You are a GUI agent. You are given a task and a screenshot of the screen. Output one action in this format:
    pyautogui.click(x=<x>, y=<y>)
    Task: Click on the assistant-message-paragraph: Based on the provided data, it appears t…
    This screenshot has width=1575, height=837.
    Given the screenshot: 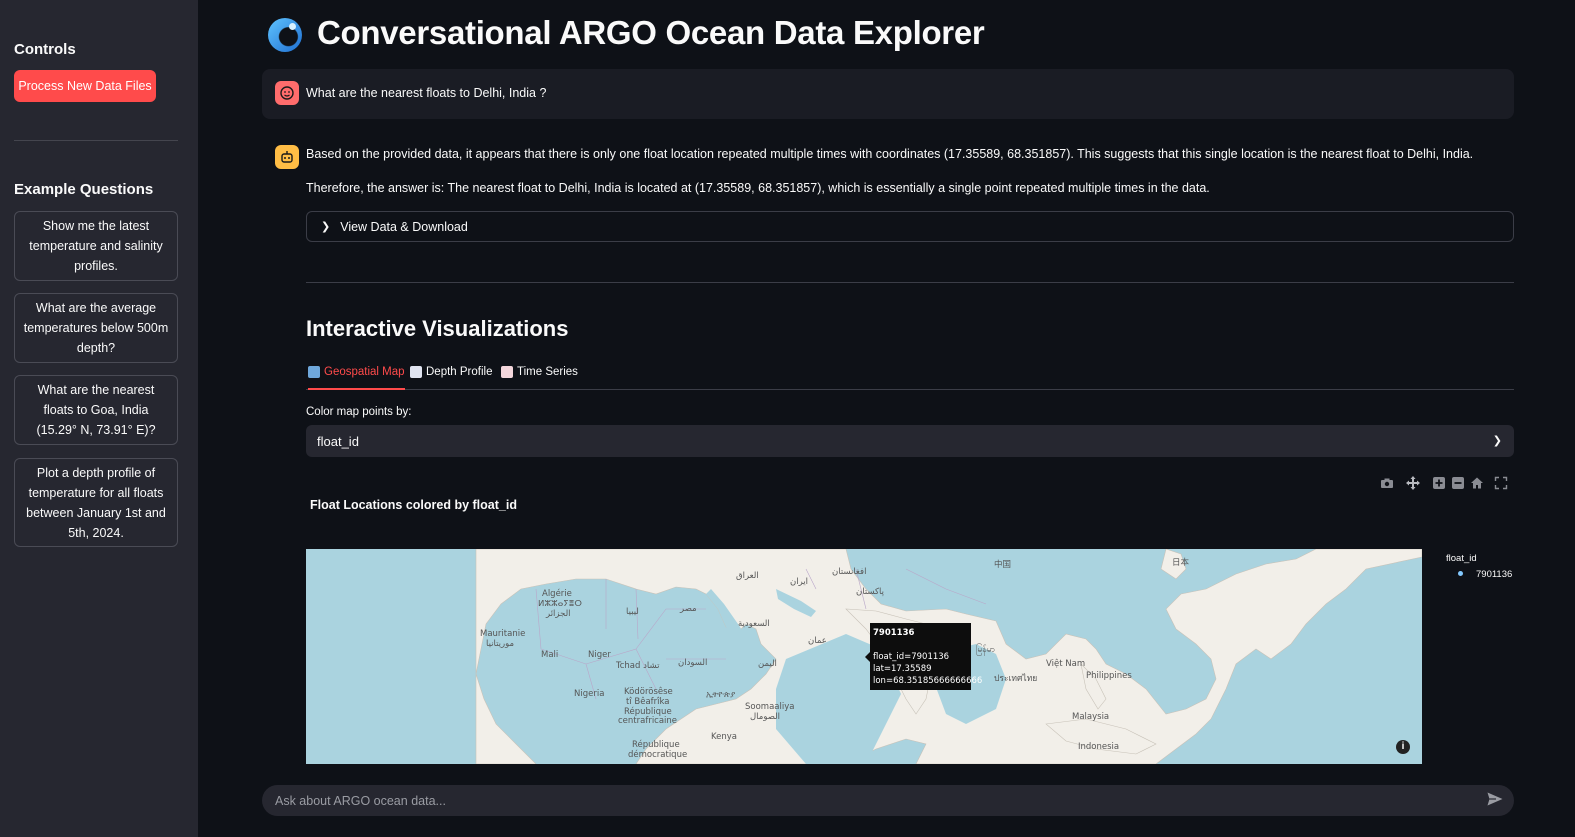 What is the action you would take?
    pyautogui.click(x=890, y=154)
    